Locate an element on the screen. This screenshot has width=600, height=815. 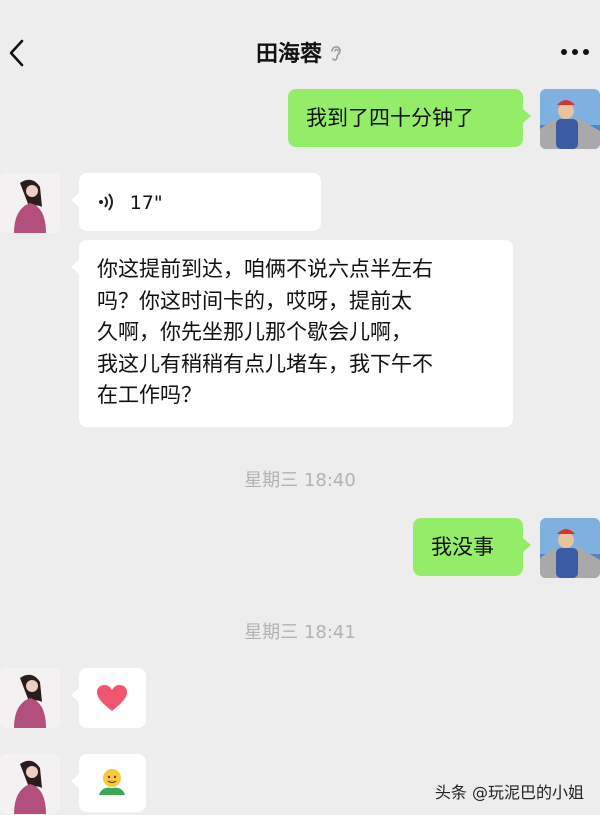
message-line: 久啊，你先坐那儿那个歇会儿啊， is located at coordinates (254, 332).